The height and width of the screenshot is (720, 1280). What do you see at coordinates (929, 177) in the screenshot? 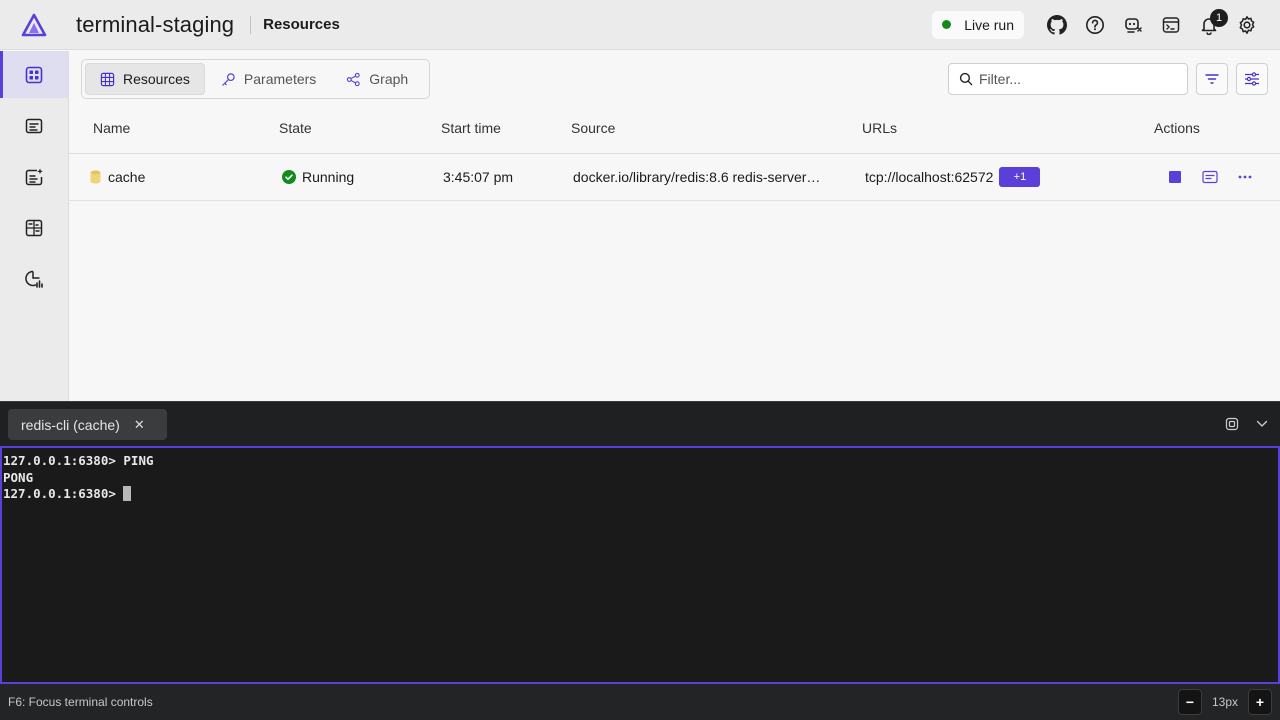
I see `resource-url-link: tcp://localhost:62572` at bounding box center [929, 177].